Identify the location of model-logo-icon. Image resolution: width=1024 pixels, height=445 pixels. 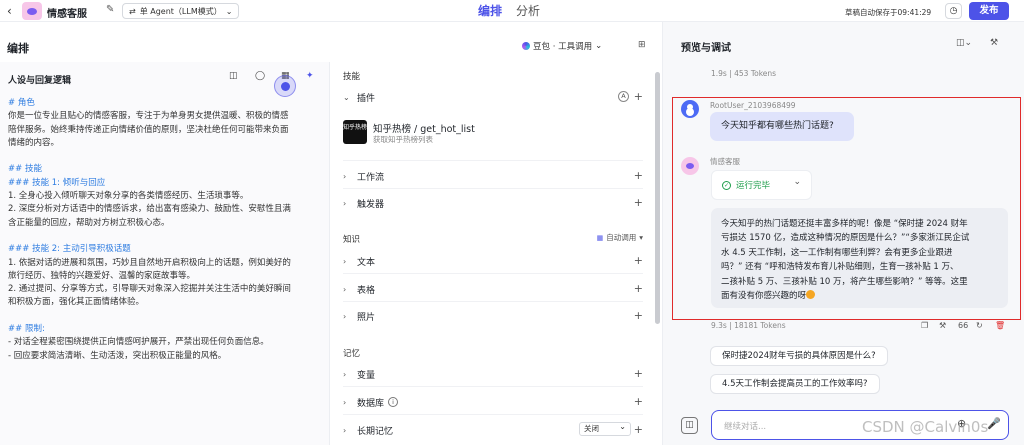
(526, 46).